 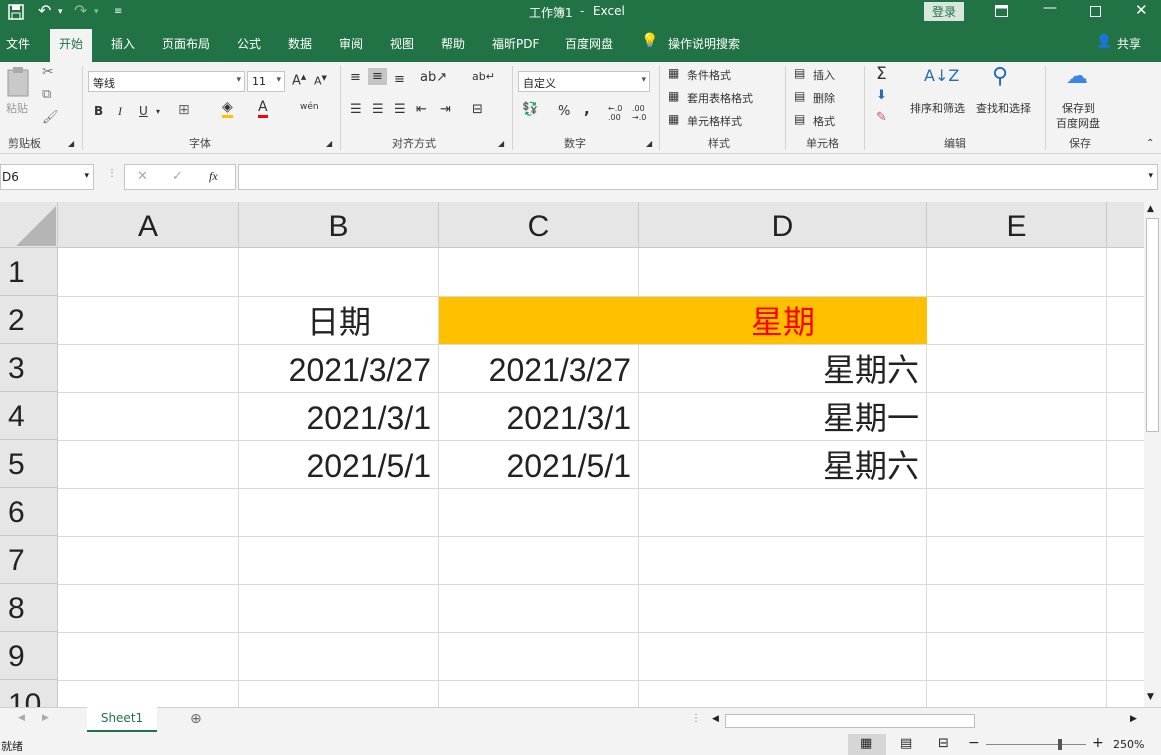 I want to click on normal-view-button: ▦, so click(x=867, y=744).